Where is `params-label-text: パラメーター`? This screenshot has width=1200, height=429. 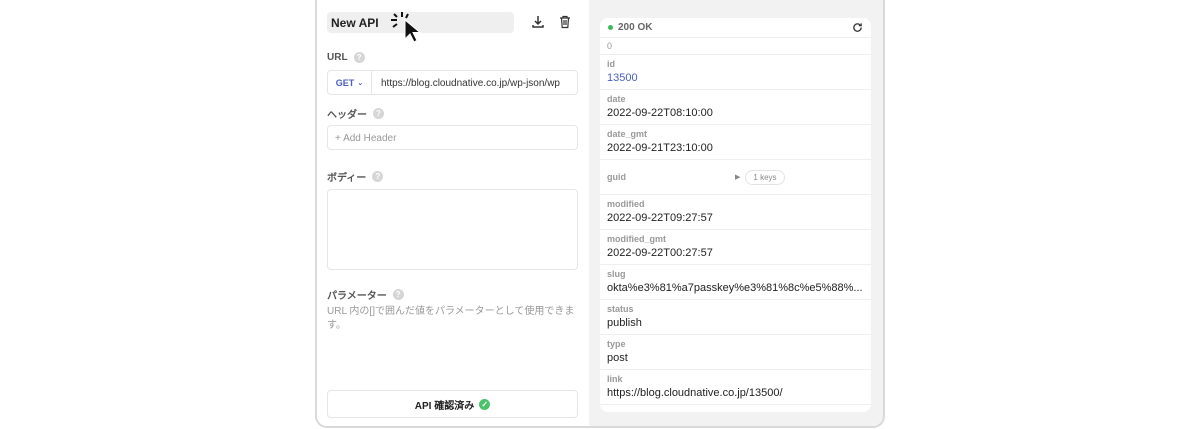 params-label-text: パラメーター is located at coordinates (357, 296).